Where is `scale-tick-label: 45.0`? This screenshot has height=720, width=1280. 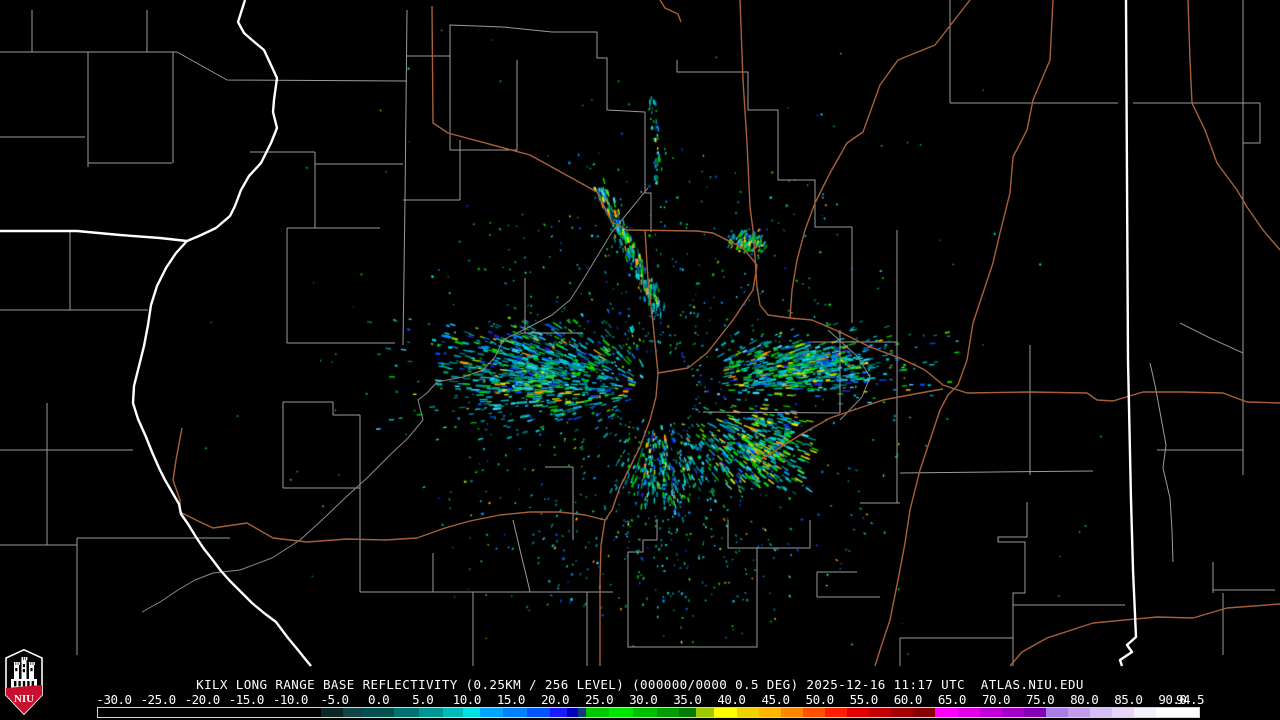
scale-tick-label: 45.0 is located at coordinates (775, 699).